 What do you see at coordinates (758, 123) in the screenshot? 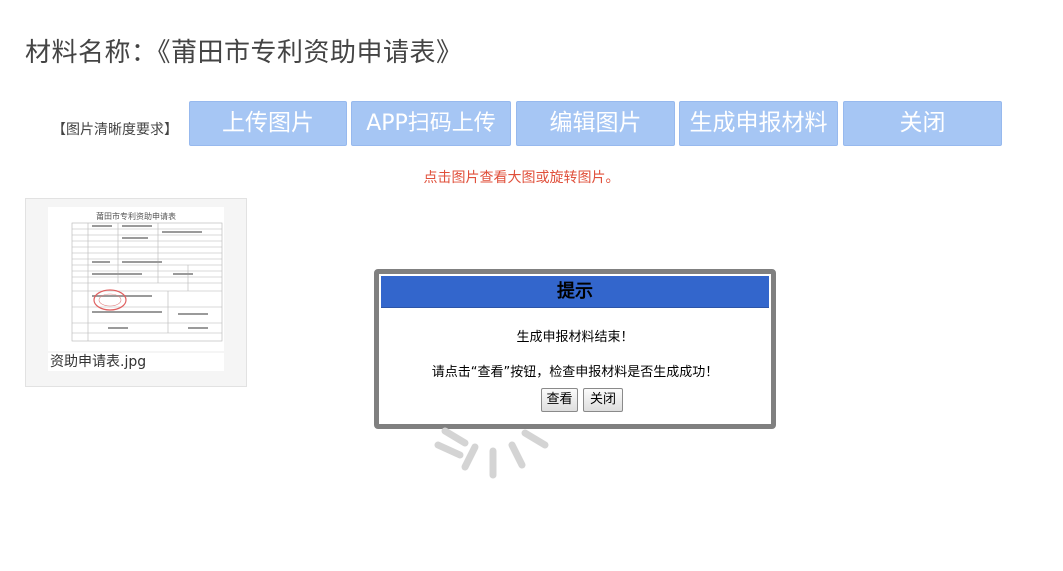
I see `generate-material-button: 生成申报材料` at bounding box center [758, 123].